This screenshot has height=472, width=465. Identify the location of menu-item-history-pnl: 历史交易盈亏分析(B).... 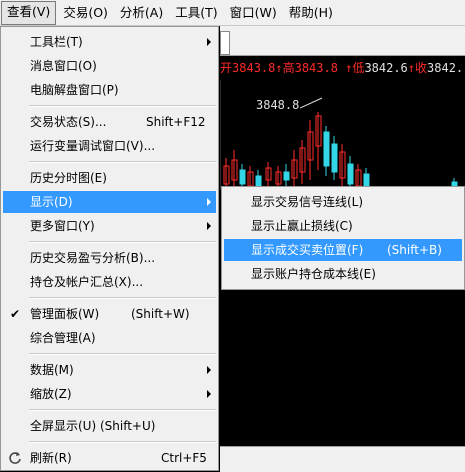
(109, 258).